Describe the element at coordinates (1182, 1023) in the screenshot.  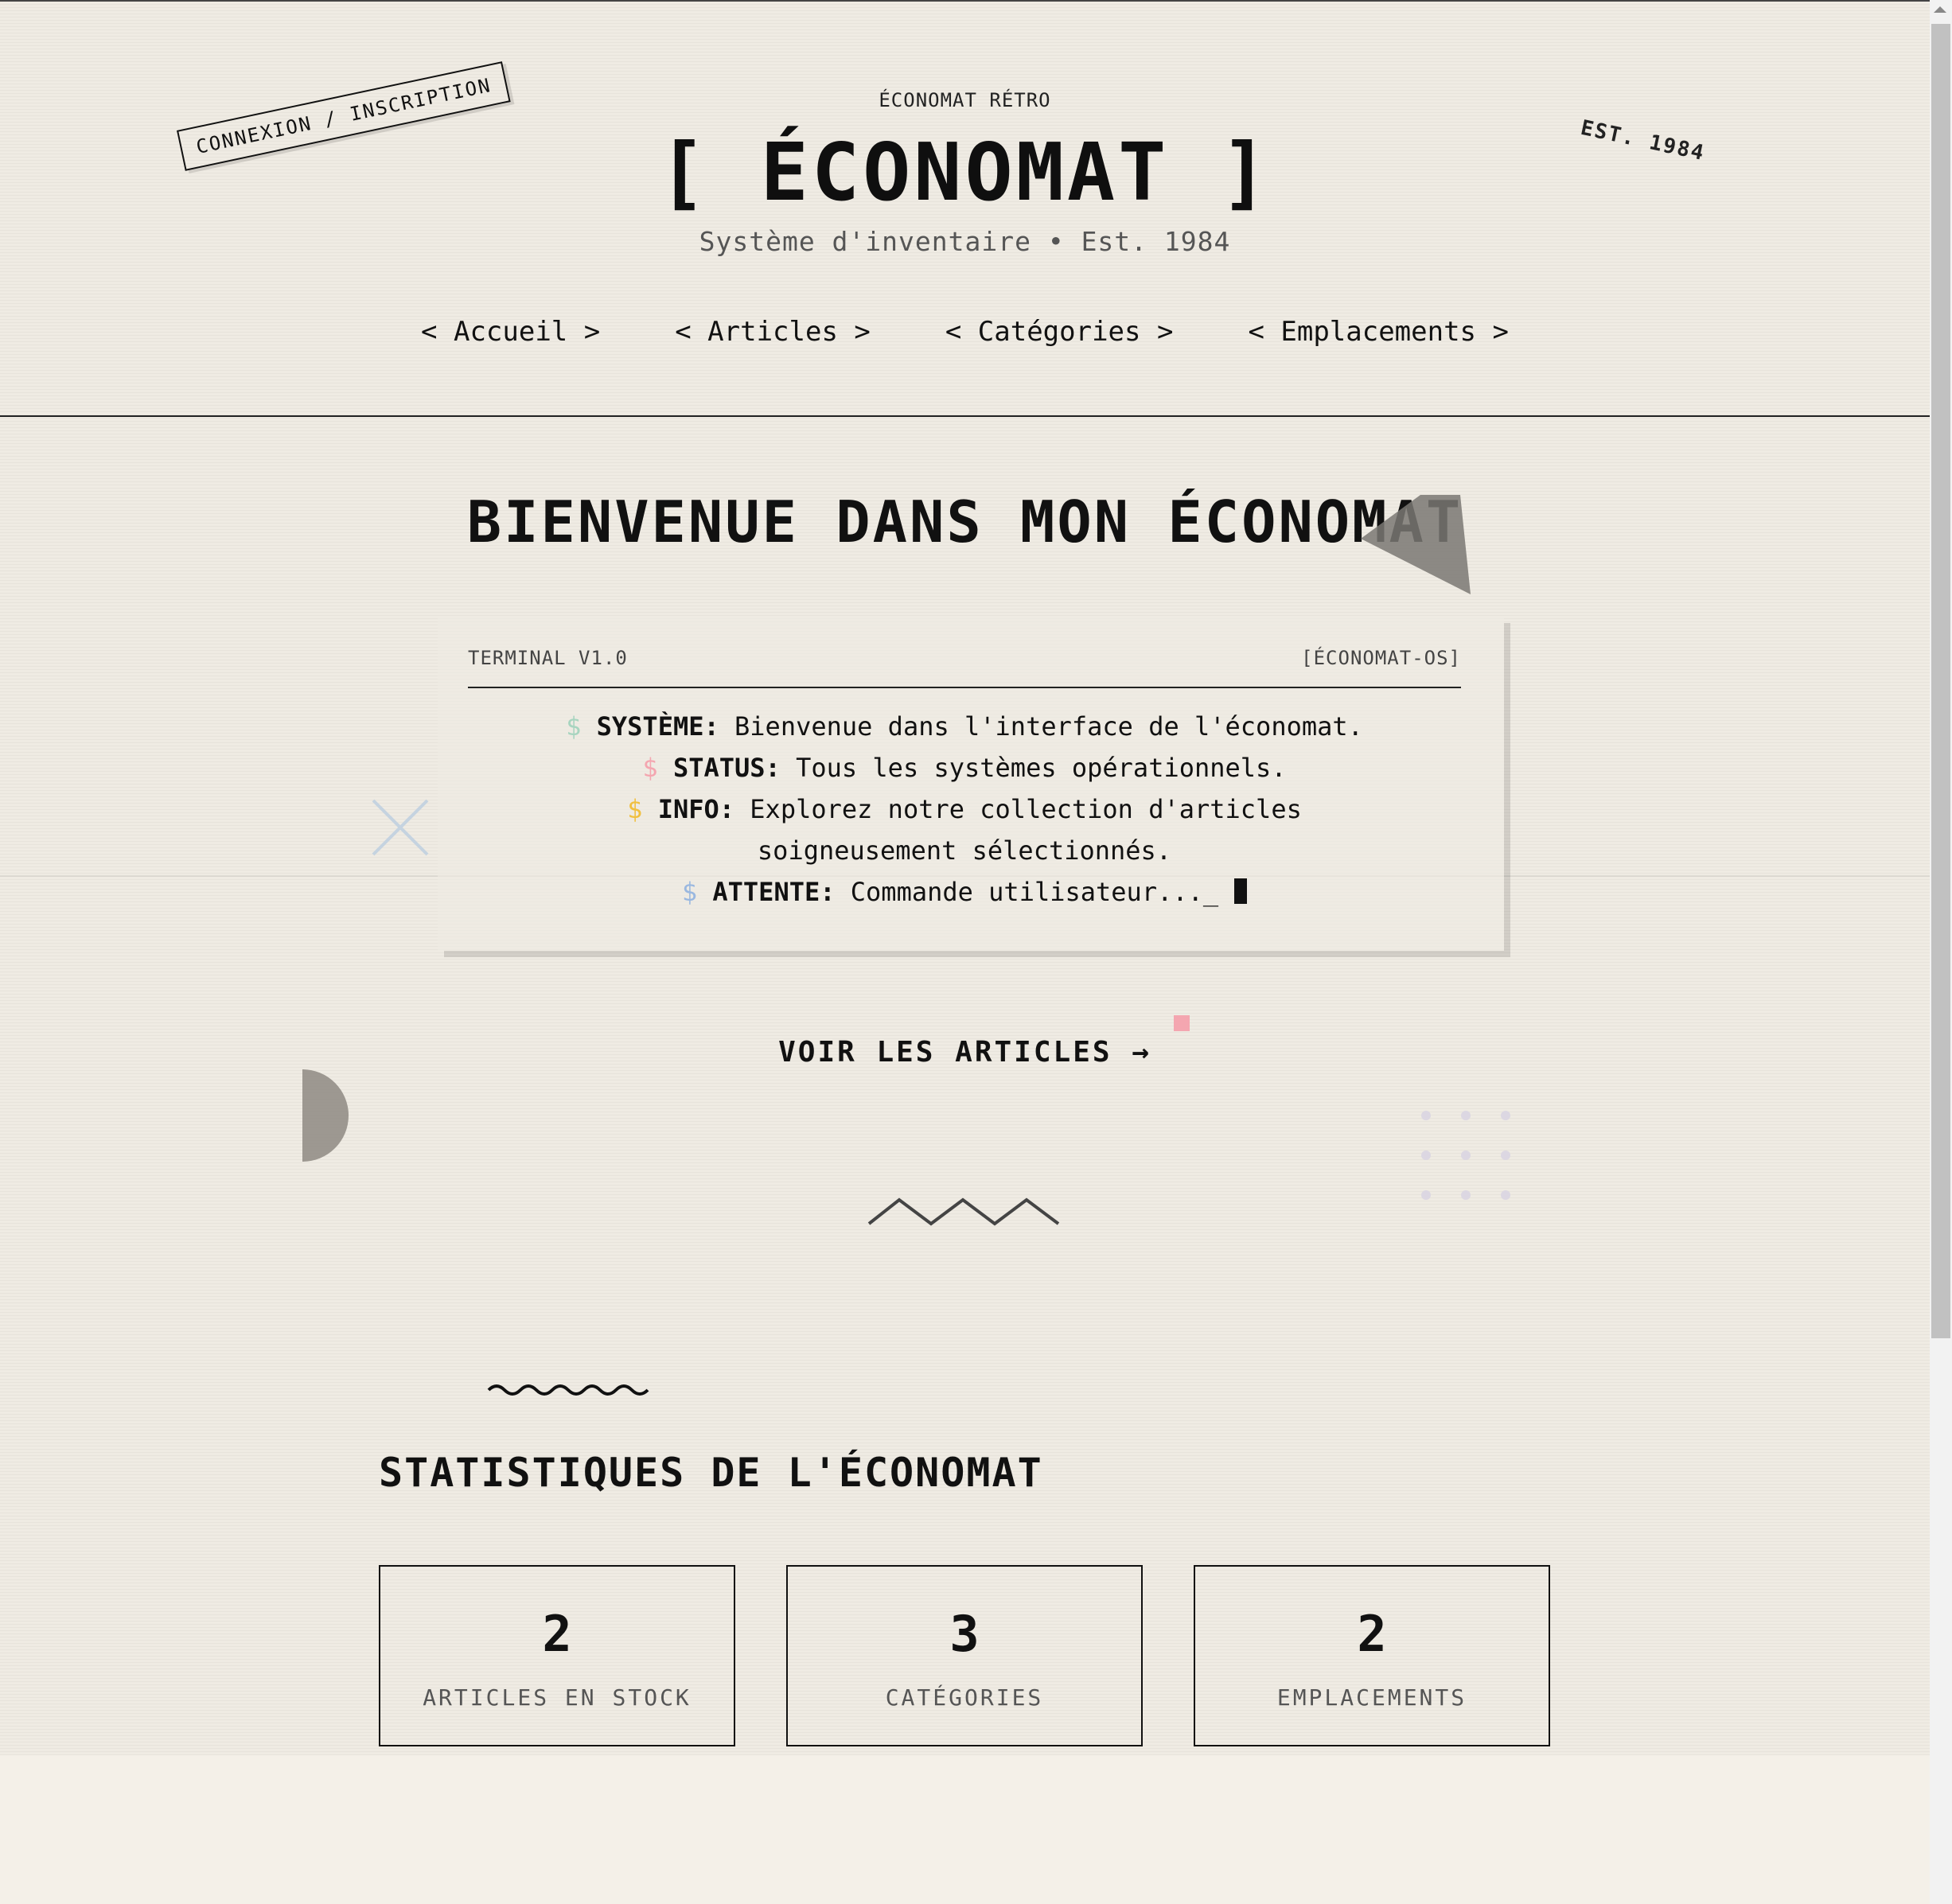
I see `pink-square-shape` at that location.